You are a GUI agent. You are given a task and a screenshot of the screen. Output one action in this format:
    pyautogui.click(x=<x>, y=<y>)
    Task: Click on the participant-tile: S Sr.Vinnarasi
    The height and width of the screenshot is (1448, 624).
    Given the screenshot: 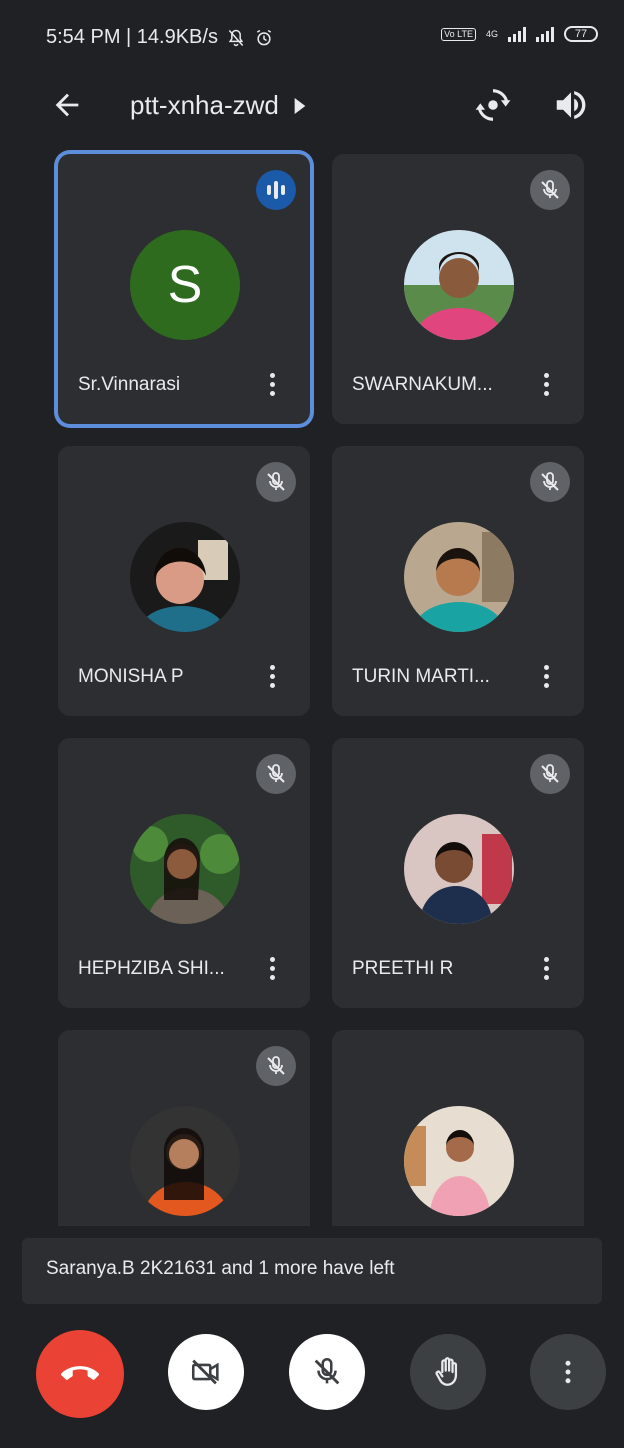 What is the action you would take?
    pyautogui.click(x=184, y=289)
    